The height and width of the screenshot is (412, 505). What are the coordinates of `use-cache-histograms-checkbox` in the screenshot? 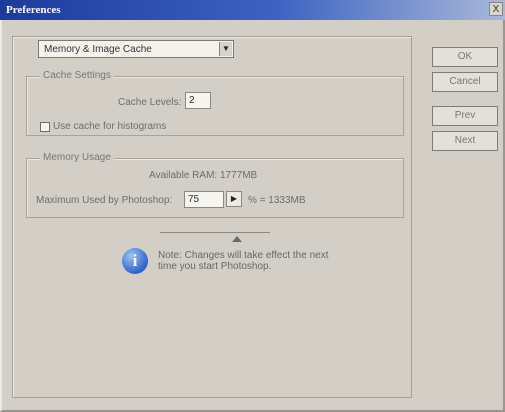 It's located at (45, 127).